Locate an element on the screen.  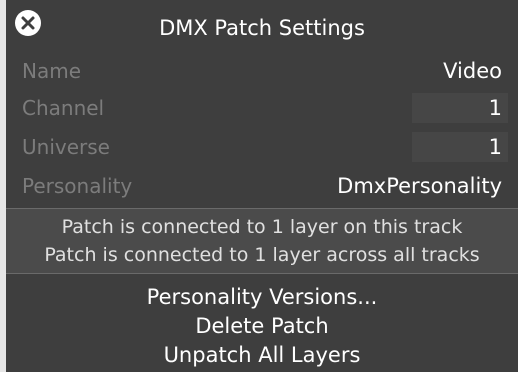
personality-row: Personality DmxPersonality is located at coordinates (262, 186).